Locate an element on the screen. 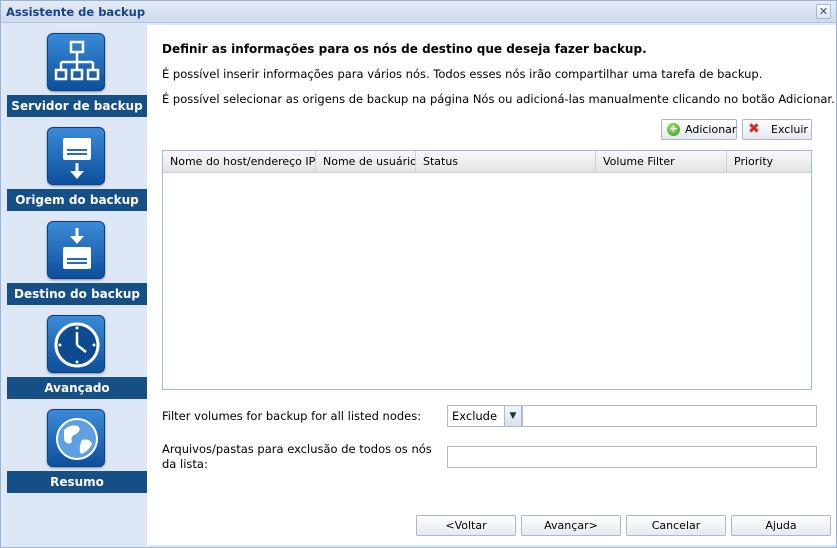  delete-button-label: Excluir is located at coordinates (789, 129).